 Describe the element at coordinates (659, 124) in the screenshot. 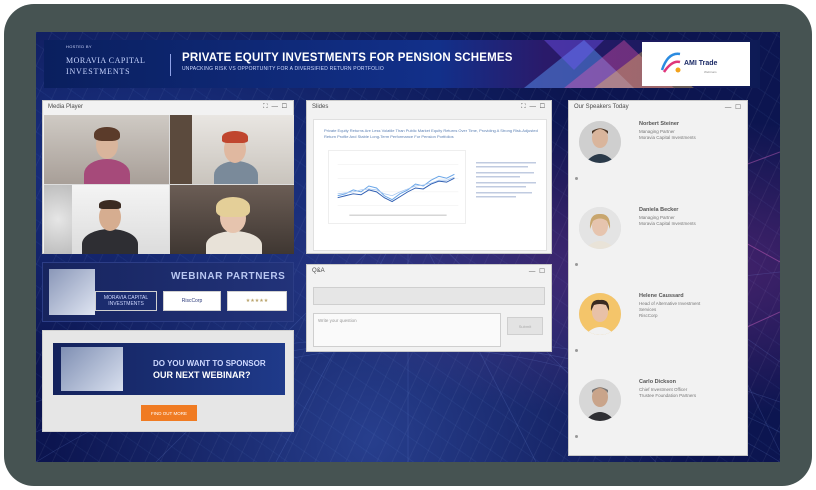

I see `speaker-name: Norbert Steiner` at that location.